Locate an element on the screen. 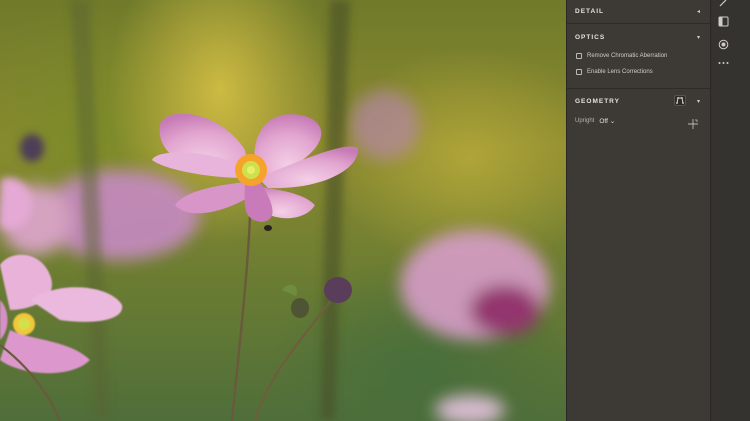 The image size is (750, 421). upright-dropdown: Off ⌄ is located at coordinates (607, 121).